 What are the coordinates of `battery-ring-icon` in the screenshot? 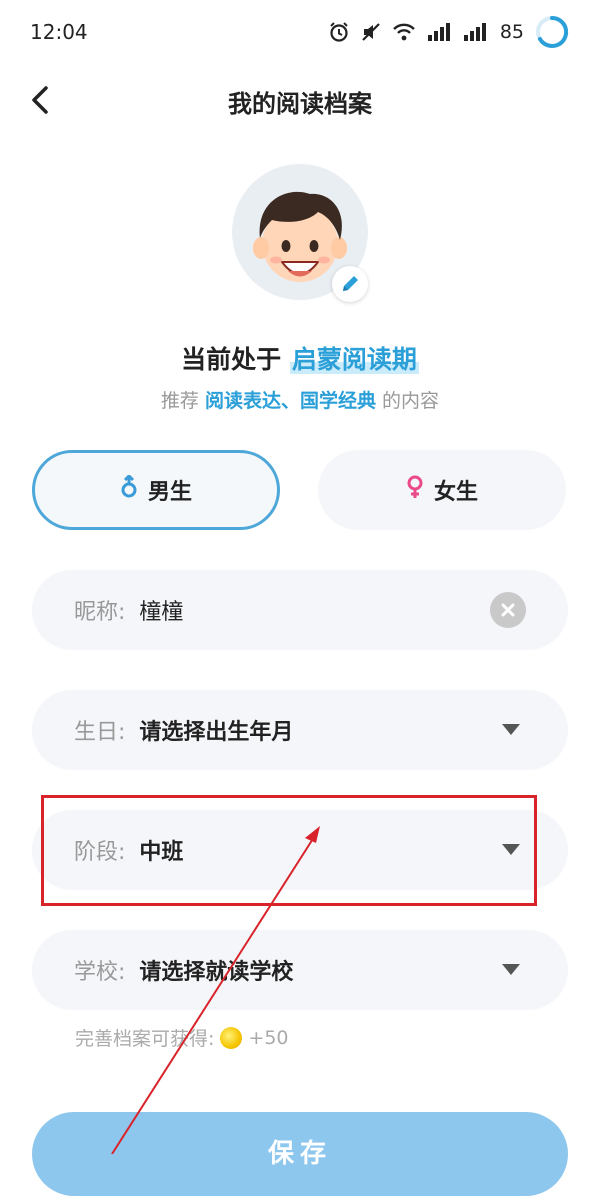 It's located at (552, 32).